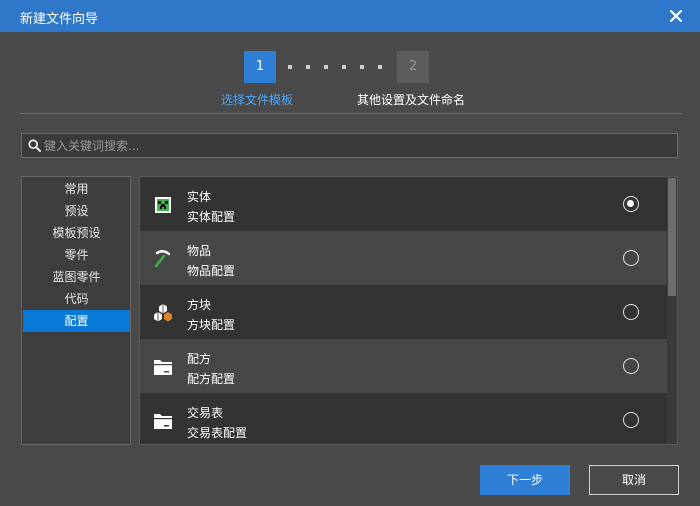 This screenshot has width=700, height=506. I want to click on template-row-item: 物品 物品配置, so click(403, 258).